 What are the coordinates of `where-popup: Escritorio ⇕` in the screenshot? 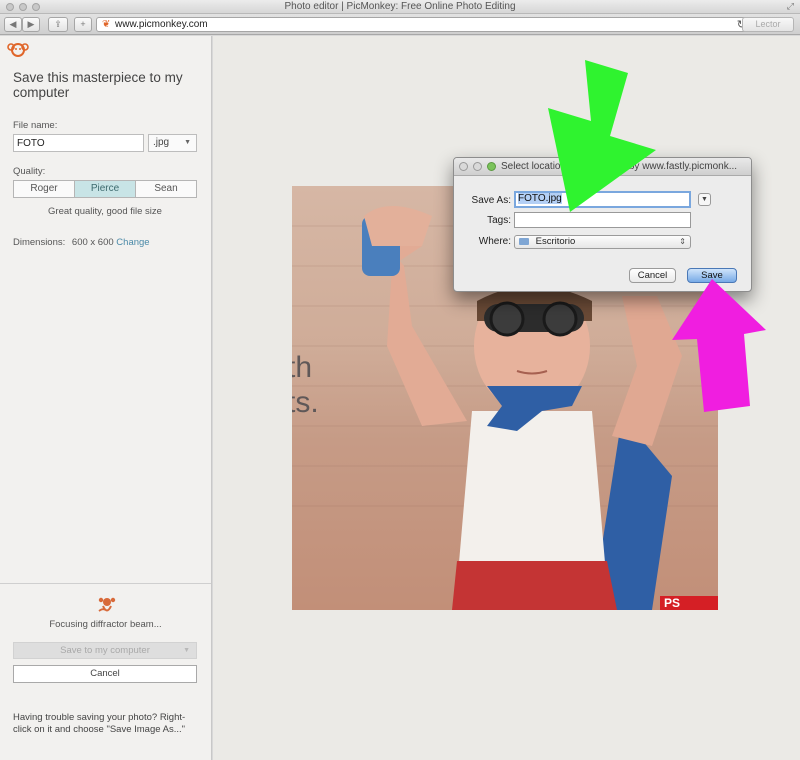 It's located at (602, 242).